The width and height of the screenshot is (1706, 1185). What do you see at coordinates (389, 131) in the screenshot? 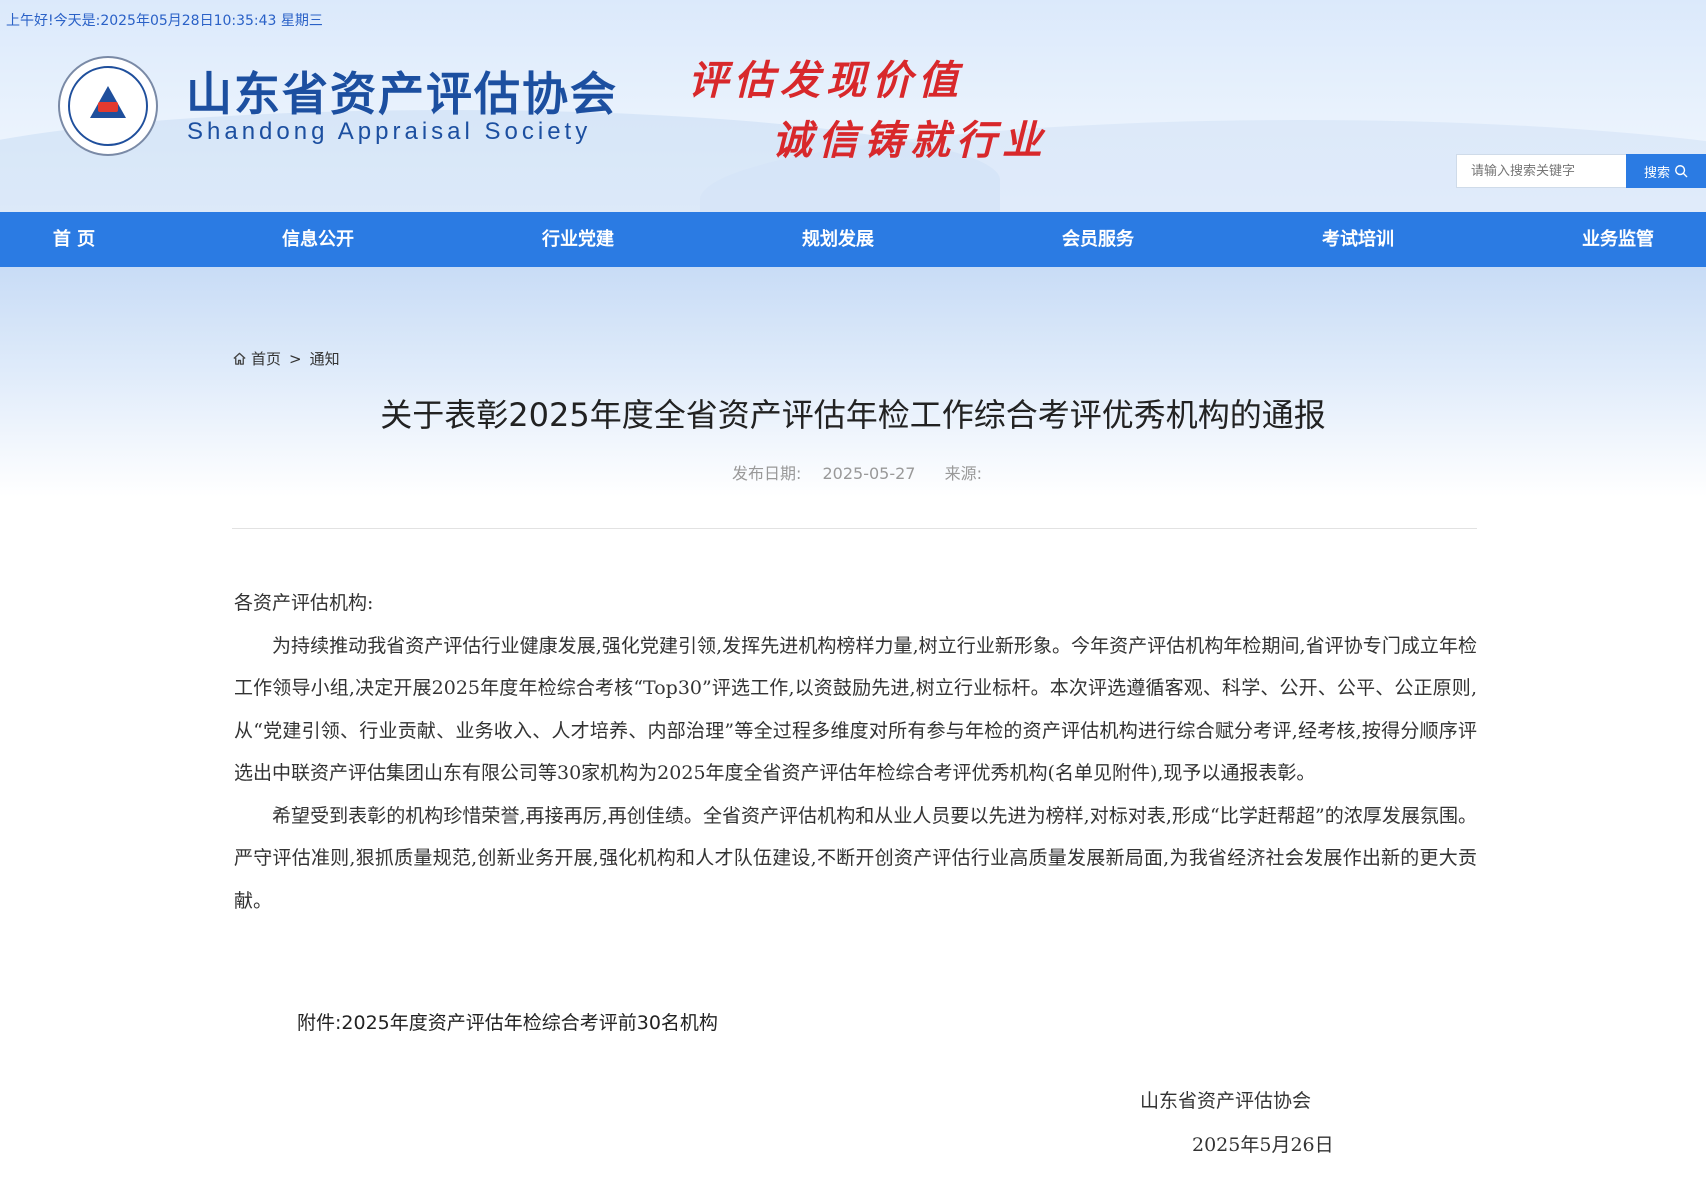
I see `site-subtitle: Shandong Appraisal Society` at bounding box center [389, 131].